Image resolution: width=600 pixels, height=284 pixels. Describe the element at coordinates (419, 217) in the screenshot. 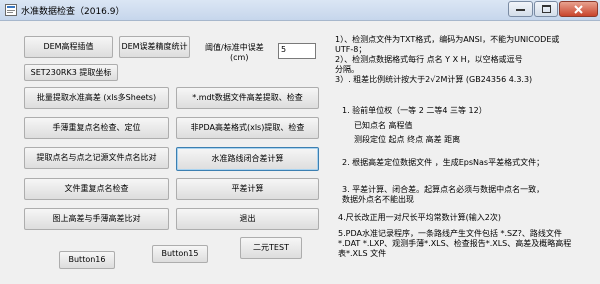

I see `step-4: 4.尺长改正用一对尺长平均常数计算(输入2次)` at that location.